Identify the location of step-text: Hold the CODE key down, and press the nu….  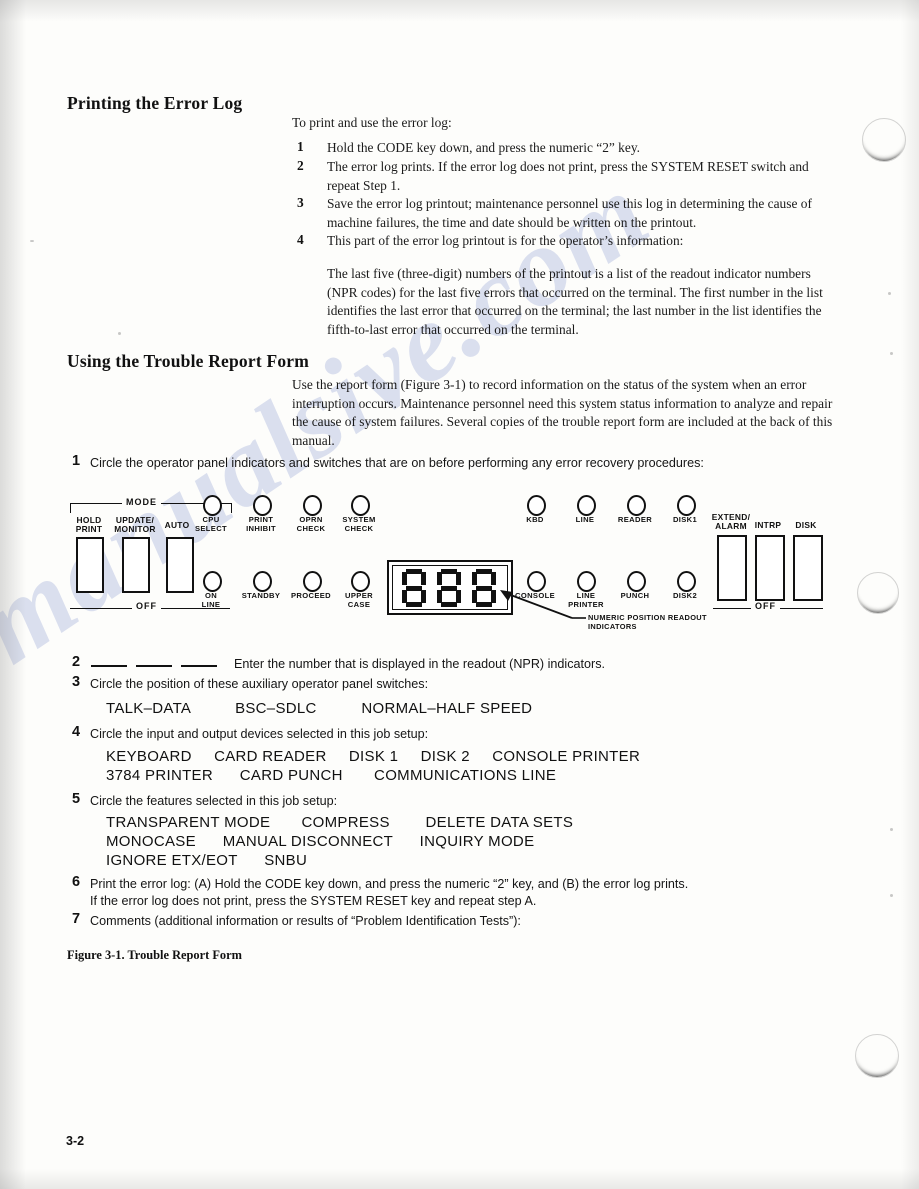
(483, 147).